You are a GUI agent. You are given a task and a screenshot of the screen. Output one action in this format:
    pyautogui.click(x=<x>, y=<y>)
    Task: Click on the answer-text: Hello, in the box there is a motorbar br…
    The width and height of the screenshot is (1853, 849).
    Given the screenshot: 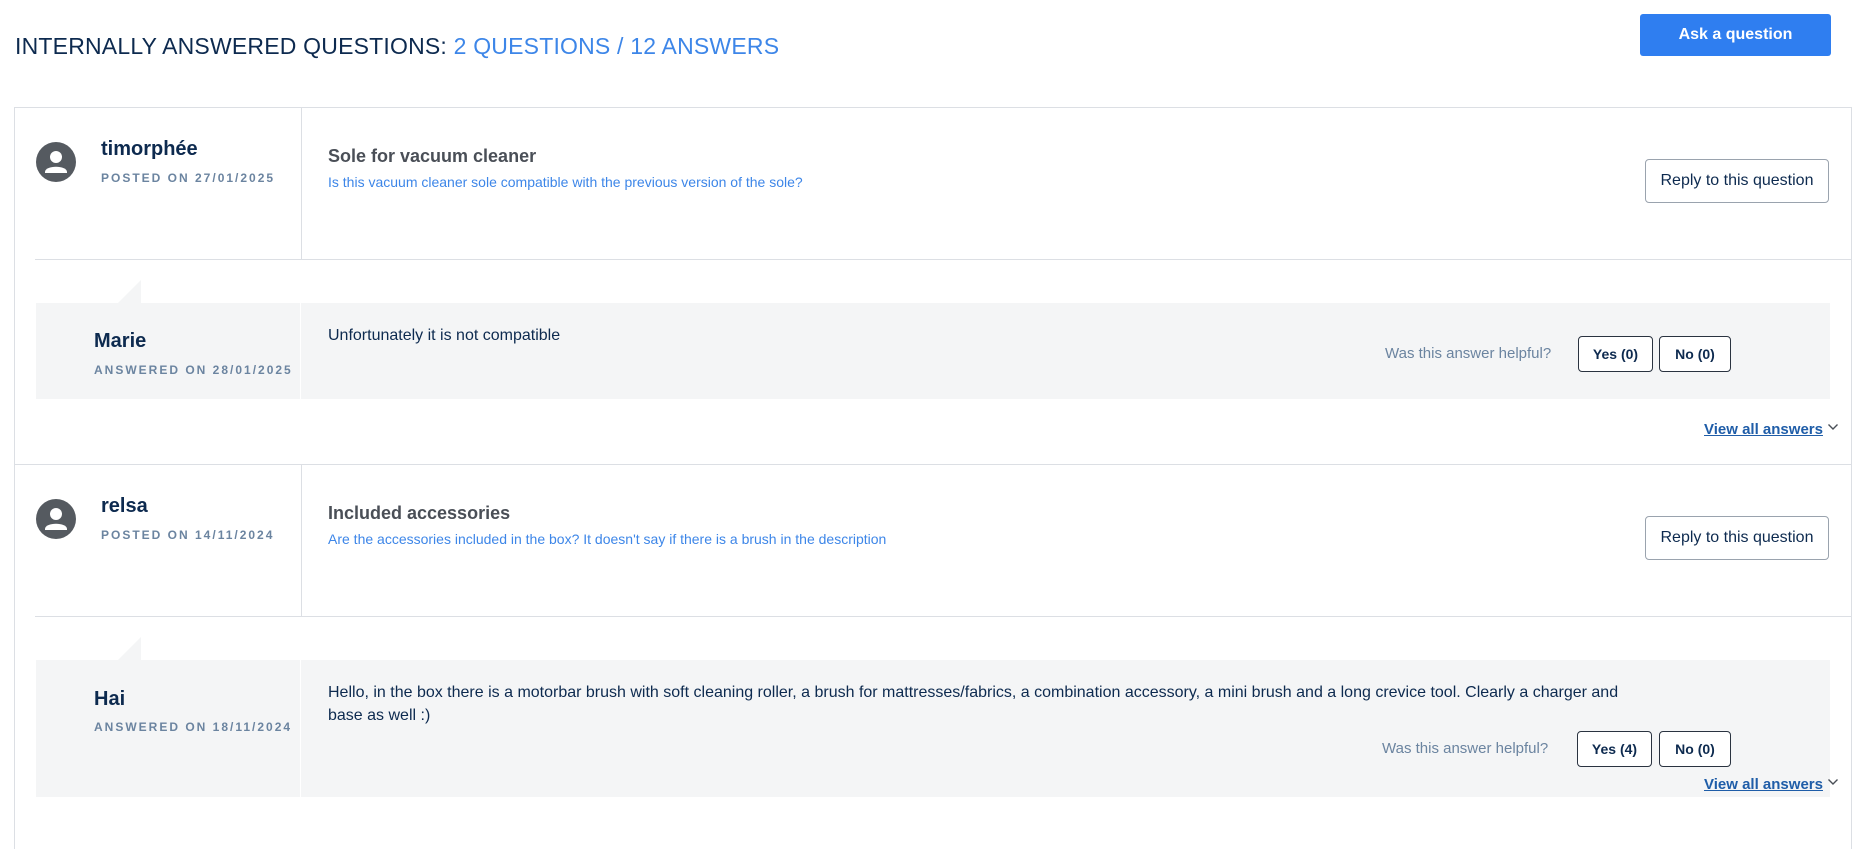 What is the action you would take?
    pyautogui.click(x=973, y=704)
    